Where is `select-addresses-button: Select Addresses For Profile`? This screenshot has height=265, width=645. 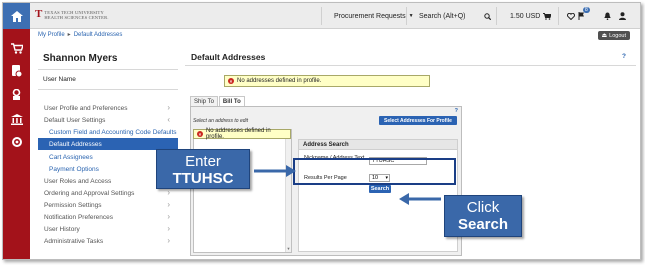 select-addresses-button: Select Addresses For Profile is located at coordinates (418, 120).